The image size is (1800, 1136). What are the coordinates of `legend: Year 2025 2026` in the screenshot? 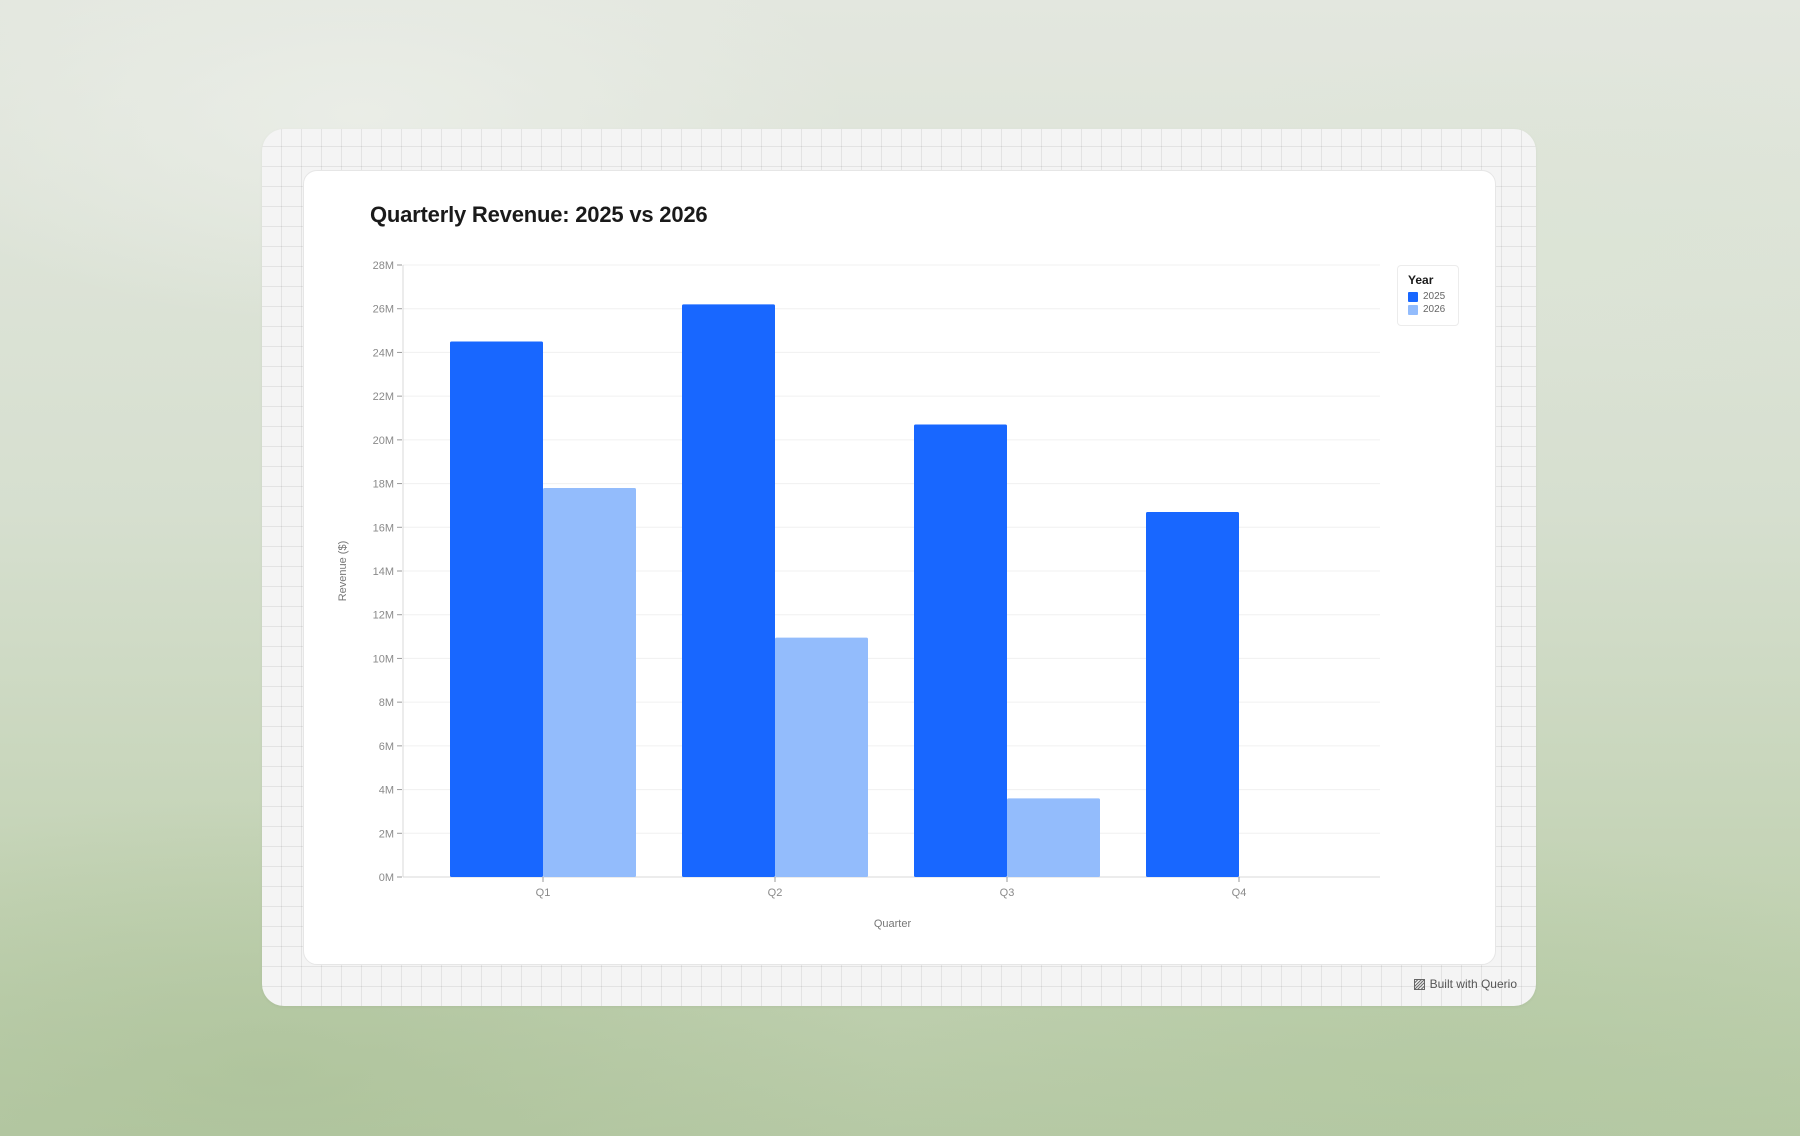 It's located at (1428, 295).